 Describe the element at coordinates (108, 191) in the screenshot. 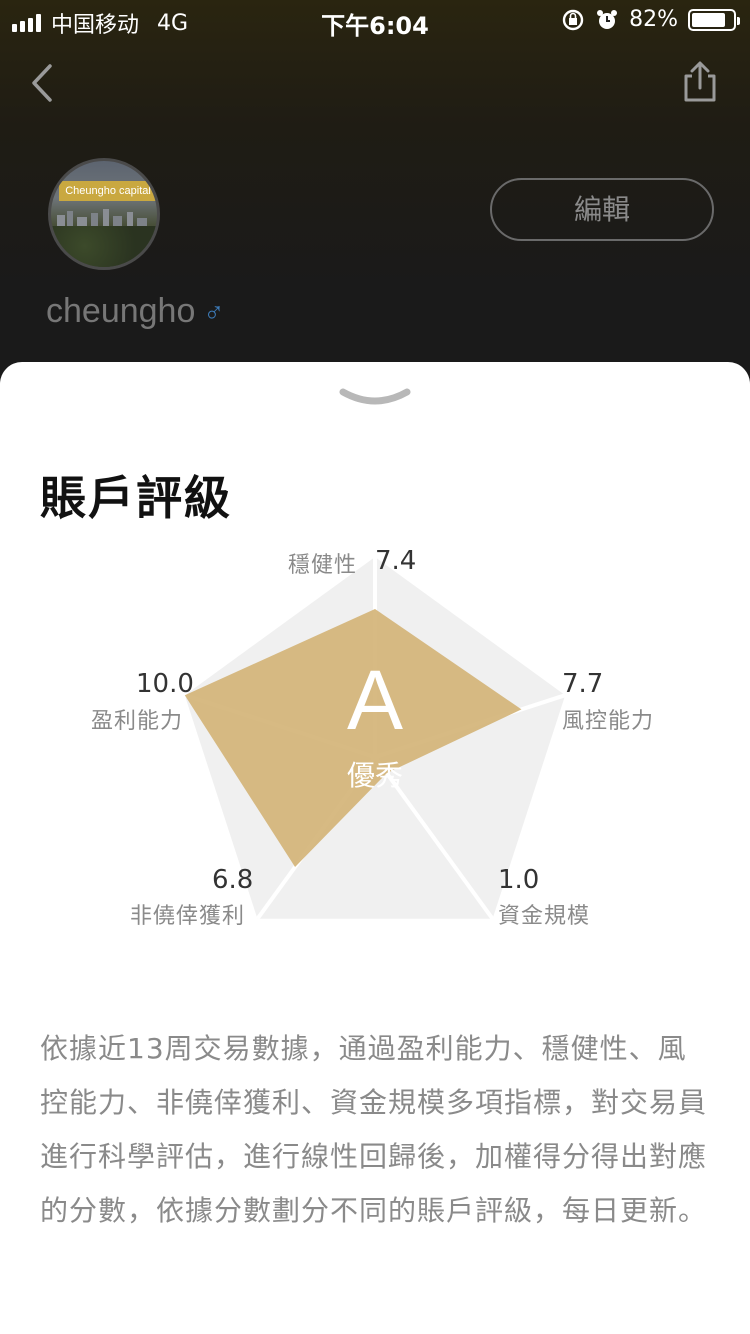

I see `avatar-banner-text: Cheungho capital` at that location.